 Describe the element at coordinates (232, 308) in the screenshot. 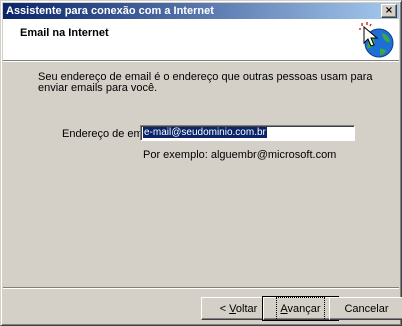

I see `back-button-accel: V` at that location.